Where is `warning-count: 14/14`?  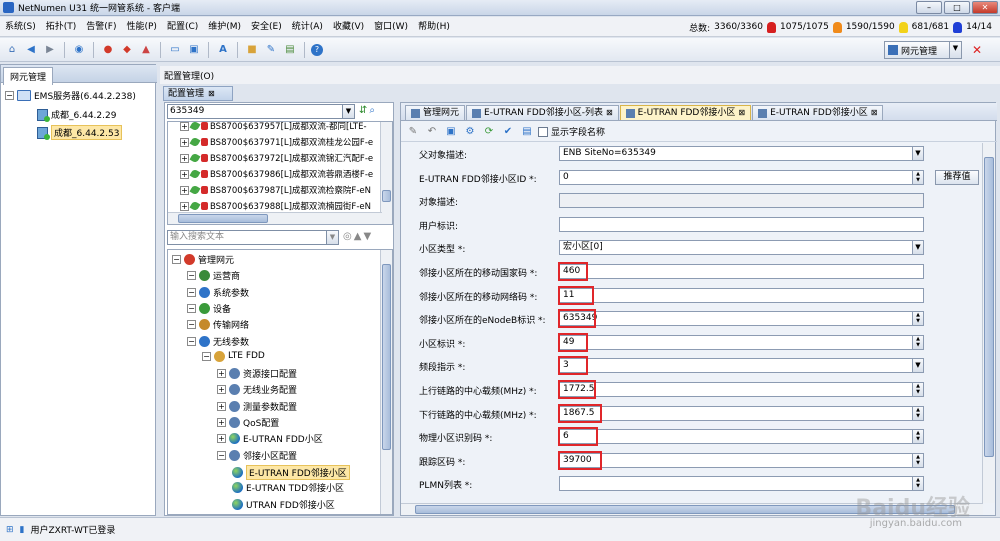 warning-count: 14/14 is located at coordinates (979, 27).